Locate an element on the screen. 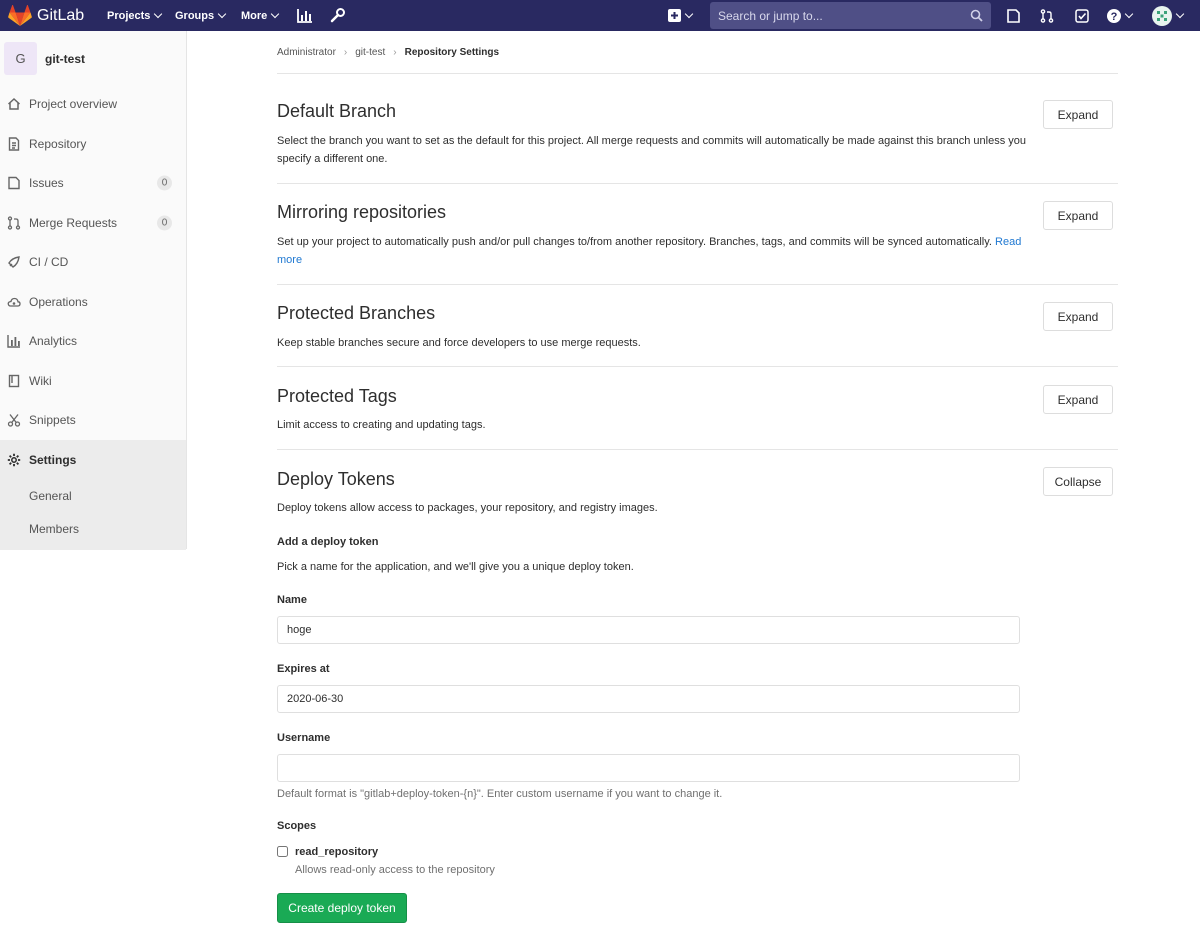 The height and width of the screenshot is (943, 1200). expires-at-field is located at coordinates (648, 699).